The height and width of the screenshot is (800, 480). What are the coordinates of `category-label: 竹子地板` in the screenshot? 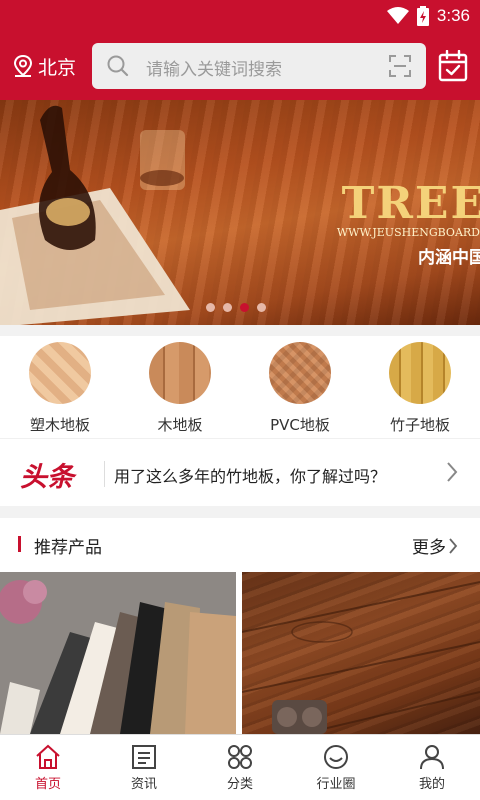 It's located at (419, 425).